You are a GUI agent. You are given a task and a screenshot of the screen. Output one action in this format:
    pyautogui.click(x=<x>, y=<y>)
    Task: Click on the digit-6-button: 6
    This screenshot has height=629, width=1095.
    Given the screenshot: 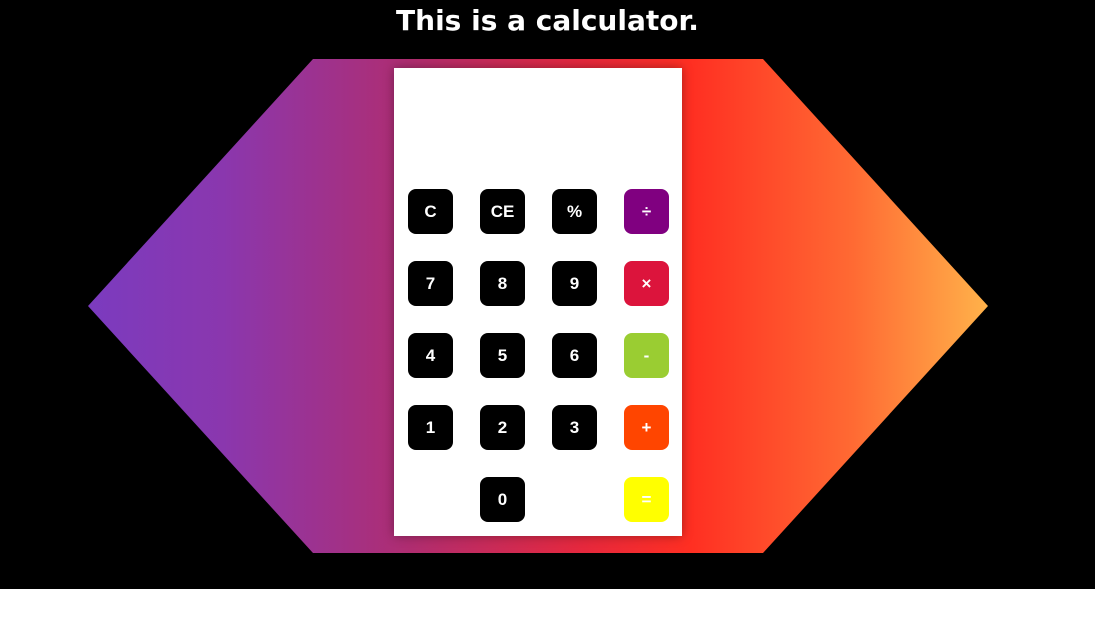 What is the action you would take?
    pyautogui.click(x=574, y=355)
    